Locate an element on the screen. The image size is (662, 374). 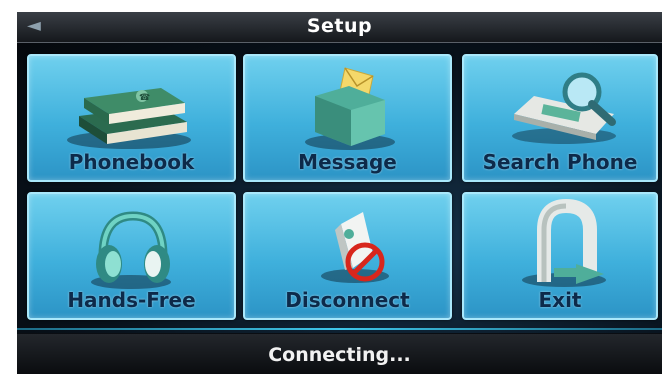
title-bar: ◄ Setup is located at coordinates (339, 27).